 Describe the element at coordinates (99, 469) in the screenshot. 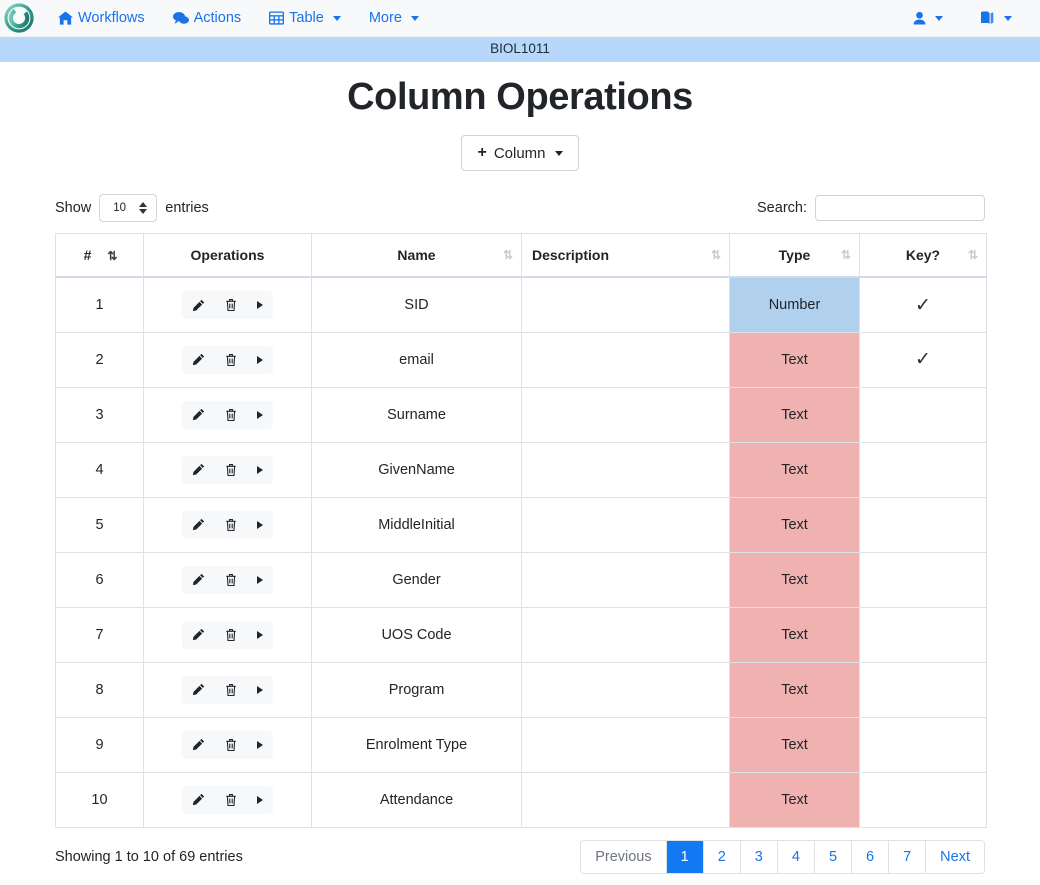

I see `cell-row-number: 4` at that location.